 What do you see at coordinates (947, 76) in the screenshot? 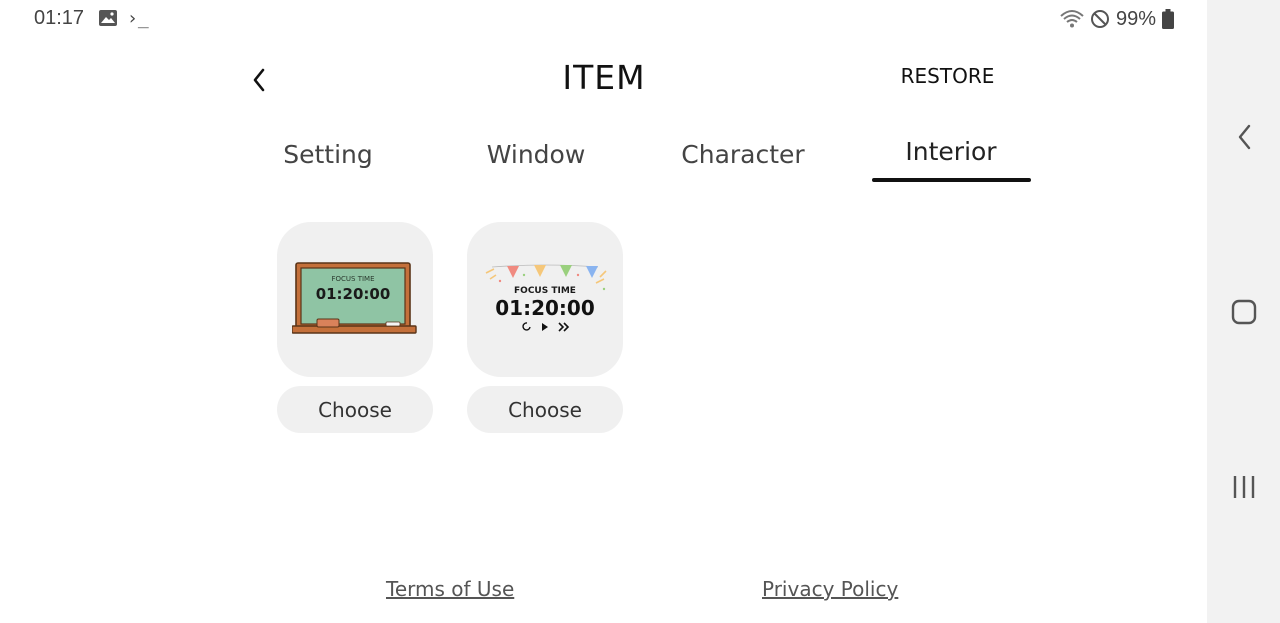
I see `restore-button: RESTORE` at bounding box center [947, 76].